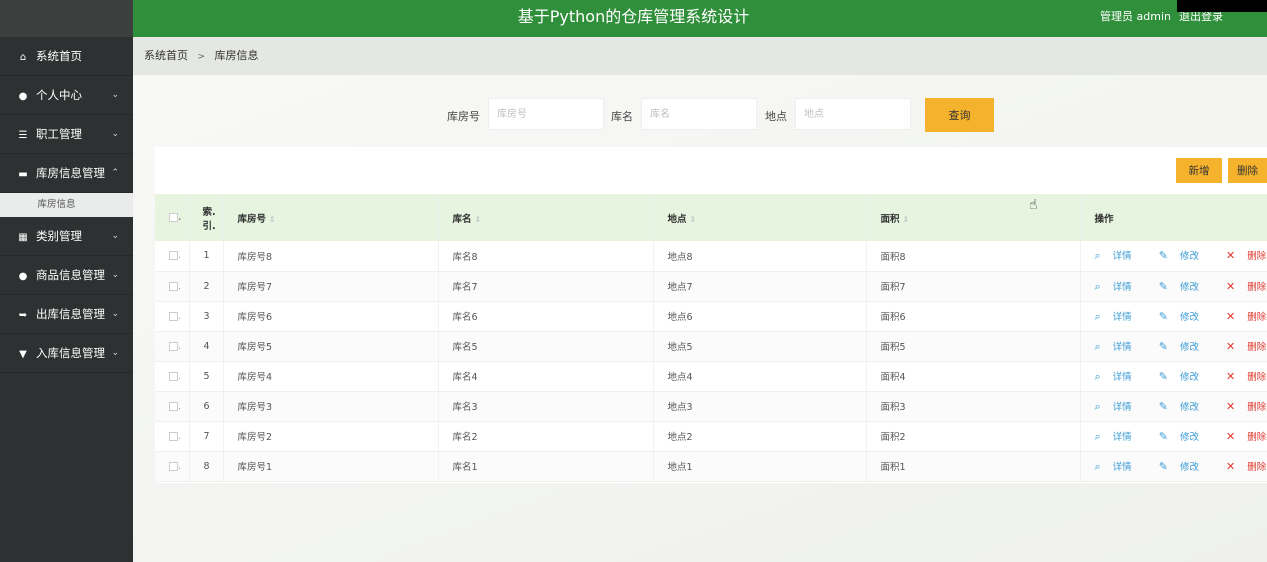 The height and width of the screenshot is (562, 1267). What do you see at coordinates (66, 353) in the screenshot?
I see `sidebar-item-inbound: ▼ 入库信息管理 ⌄` at bounding box center [66, 353].